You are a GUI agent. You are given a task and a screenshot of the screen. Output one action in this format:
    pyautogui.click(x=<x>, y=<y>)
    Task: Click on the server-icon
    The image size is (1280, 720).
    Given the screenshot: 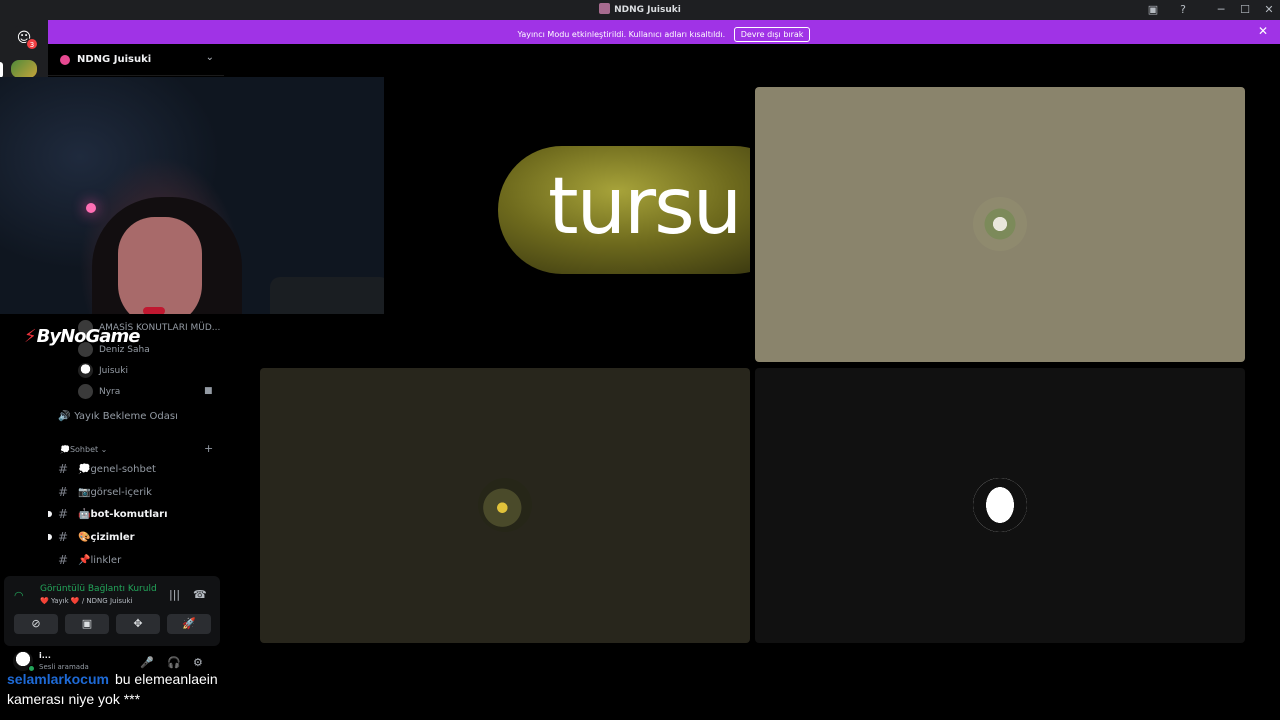 What is the action you would take?
    pyautogui.click(x=24, y=69)
    